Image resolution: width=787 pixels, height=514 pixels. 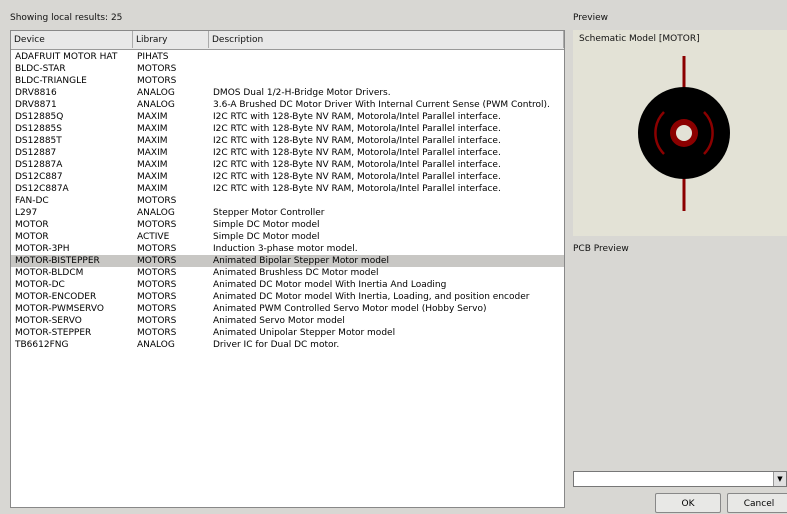 I want to click on table-row: FAN-DC MOTORS, so click(x=287, y=201).